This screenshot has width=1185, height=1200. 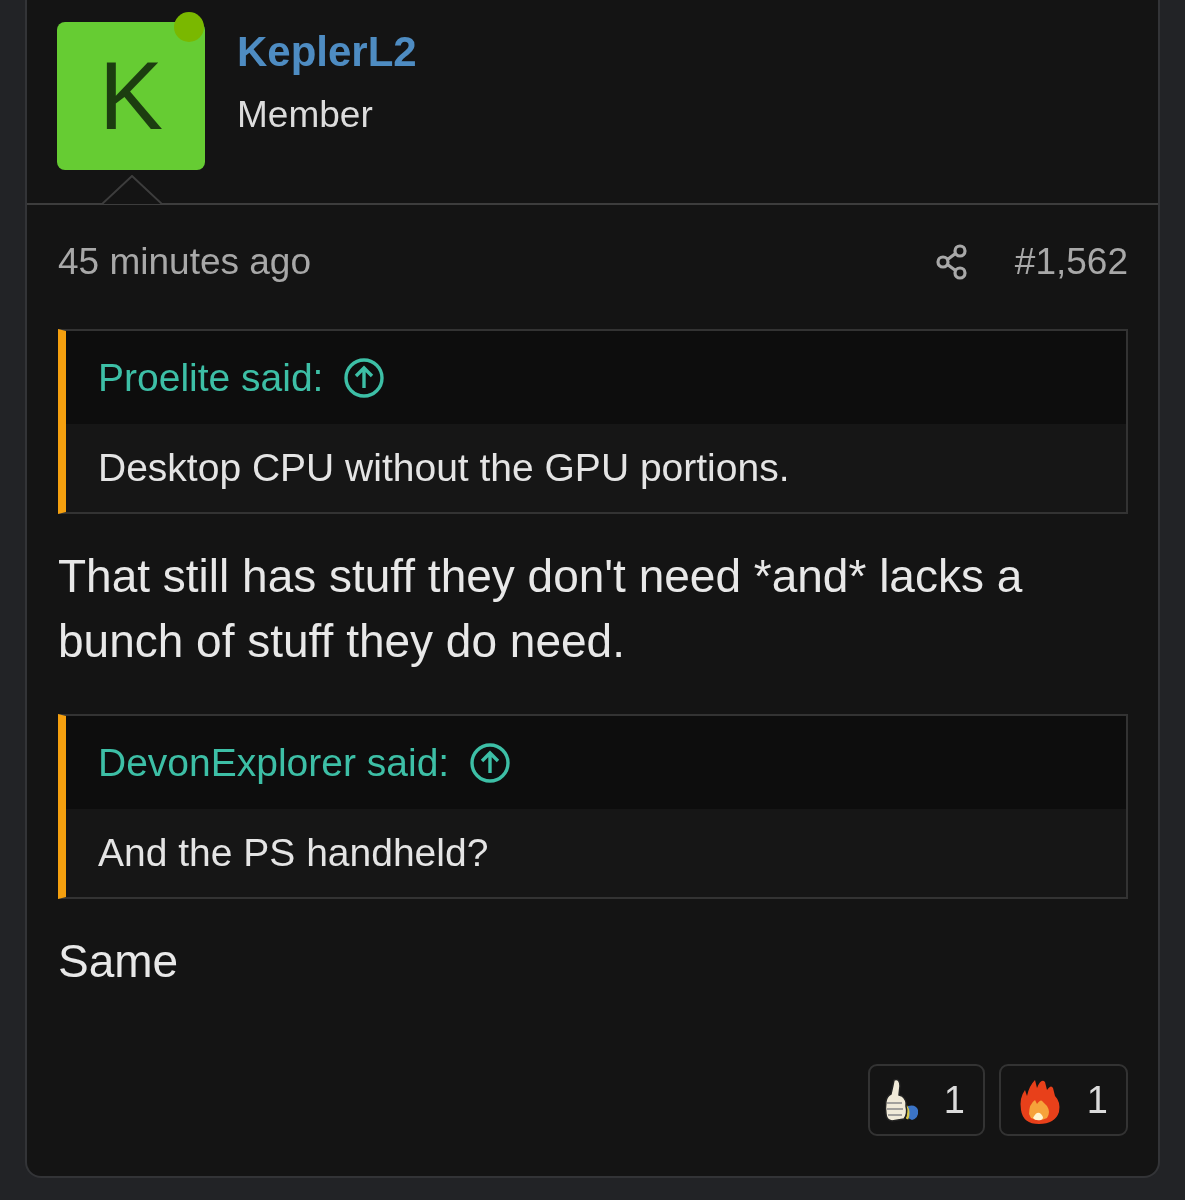 What do you see at coordinates (293, 853) in the screenshot?
I see `quote-text: And the PS handheld?` at bounding box center [293, 853].